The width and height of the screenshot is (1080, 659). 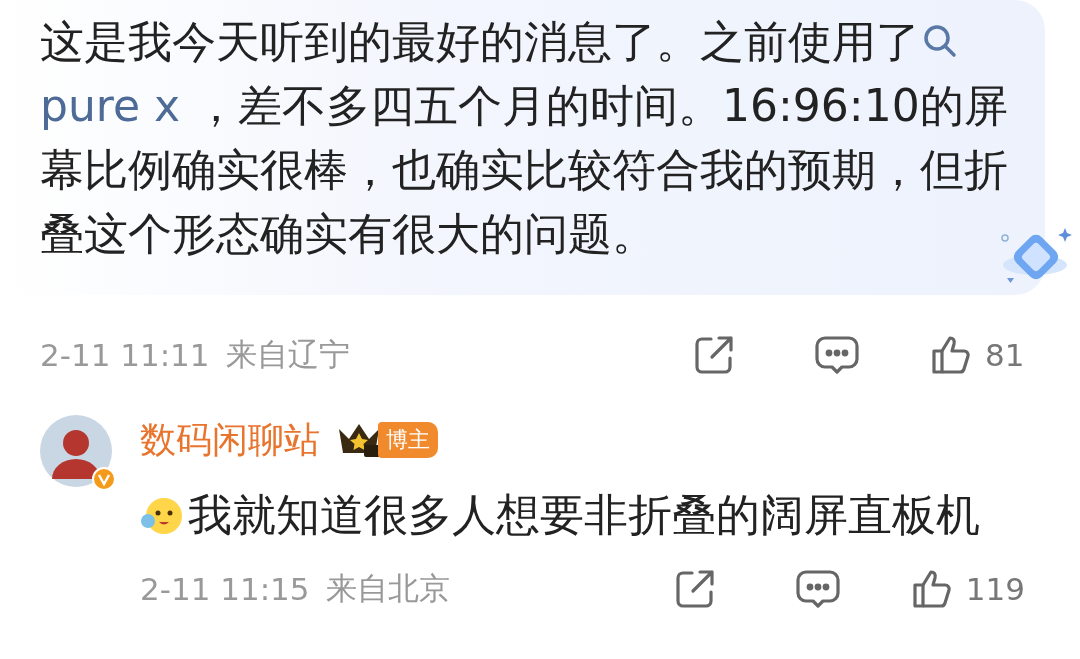 I want to click on location: 来自辽宁, so click(x=287, y=354).